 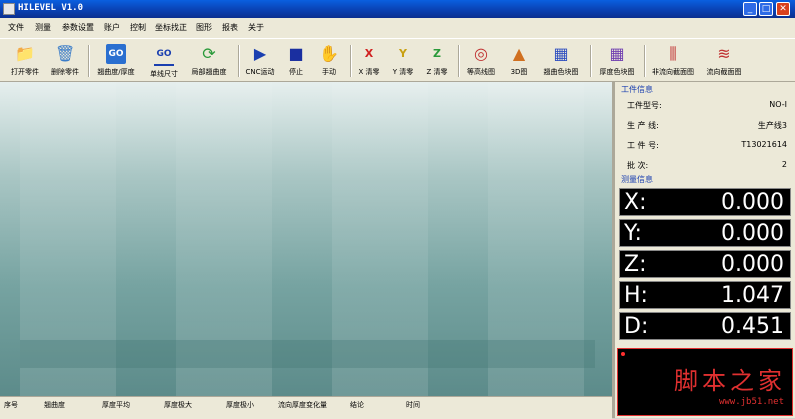 What do you see at coordinates (635, 202) in the screenshot?
I see `x-axis-label: X:` at bounding box center [635, 202].